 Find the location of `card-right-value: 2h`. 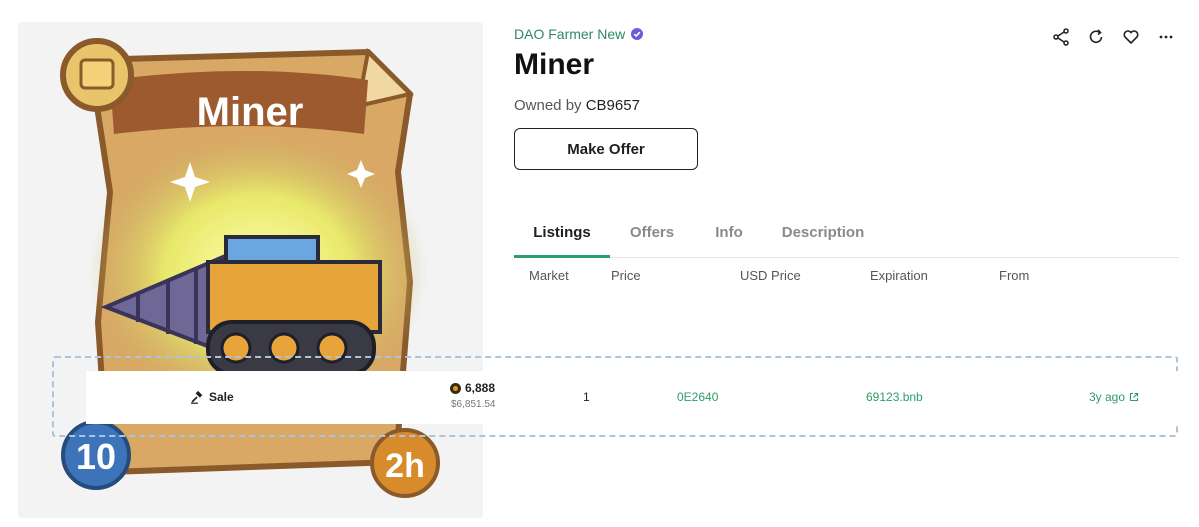

card-right-value: 2h is located at coordinates (405, 466).